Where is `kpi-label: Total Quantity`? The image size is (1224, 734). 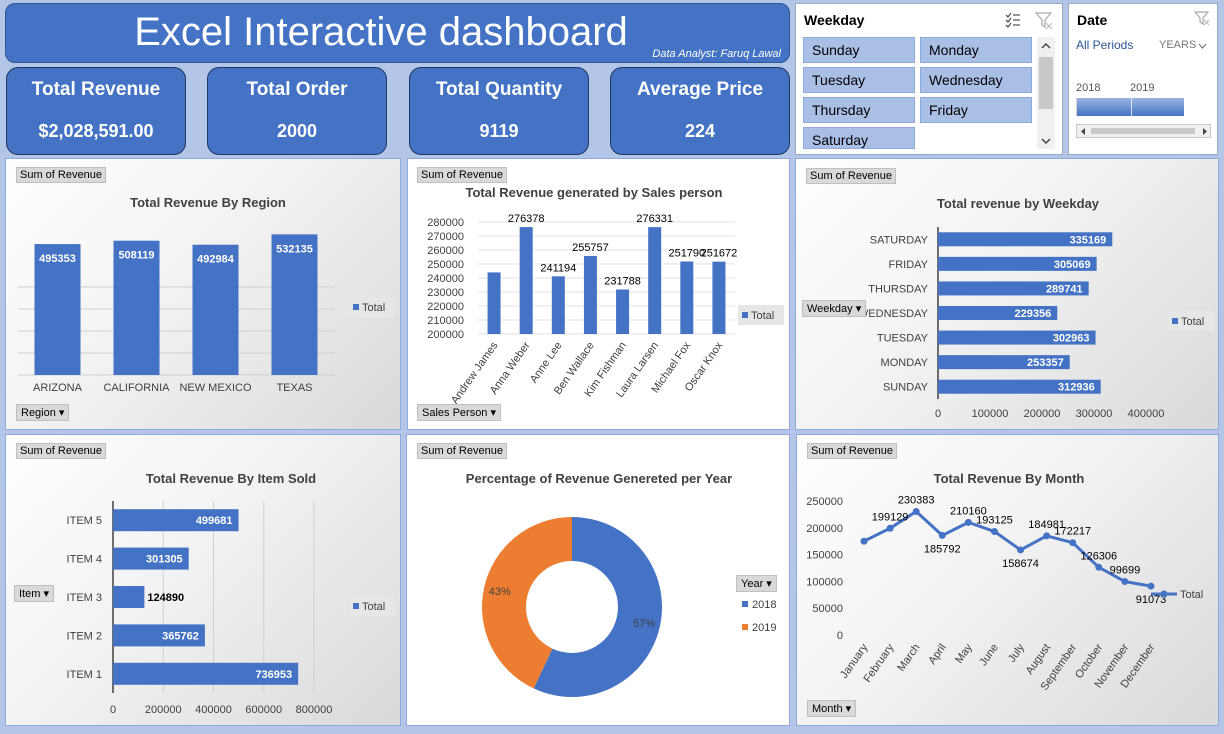
kpi-label: Total Quantity is located at coordinates (499, 89).